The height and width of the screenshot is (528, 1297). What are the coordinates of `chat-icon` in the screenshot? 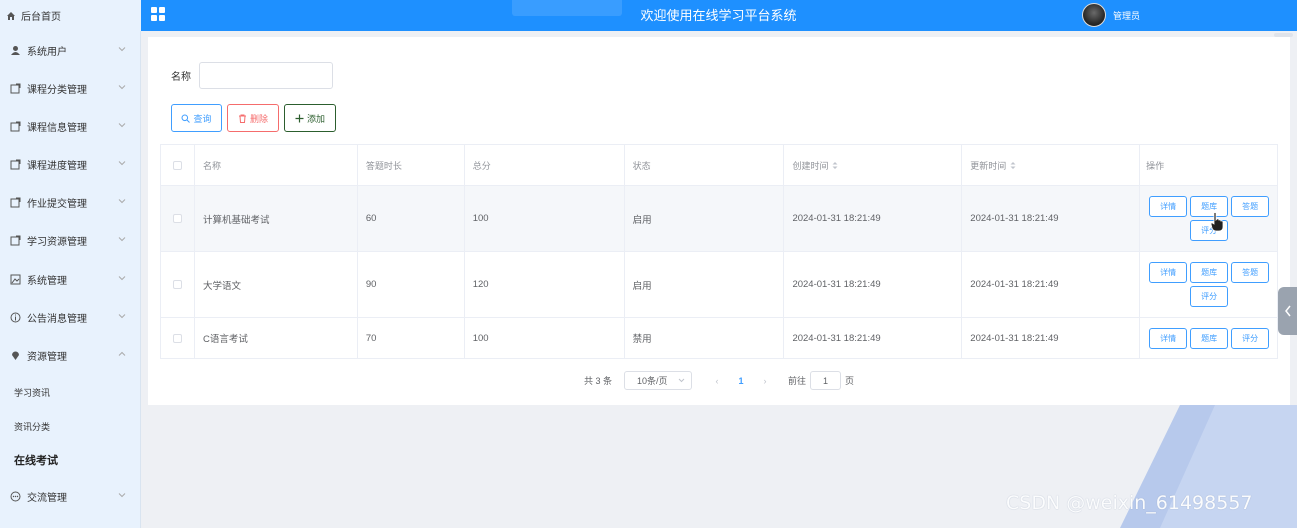 It's located at (15, 496).